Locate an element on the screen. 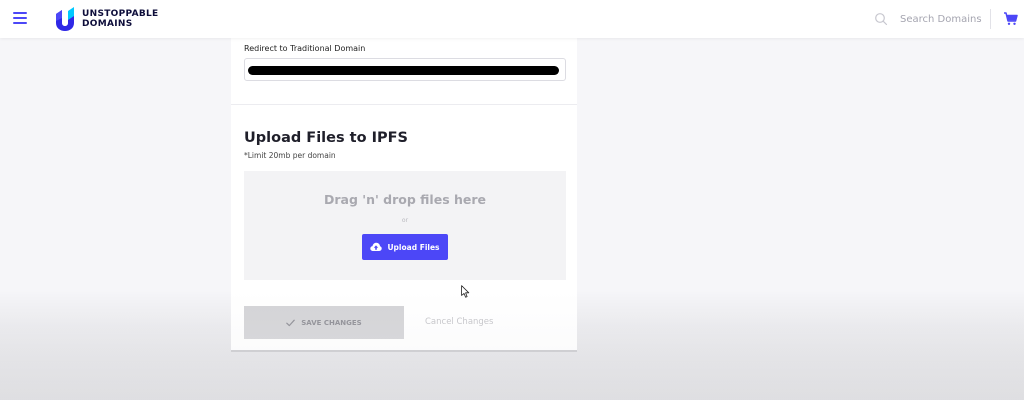 The width and height of the screenshot is (1024, 400). section-divider is located at coordinates (404, 104).